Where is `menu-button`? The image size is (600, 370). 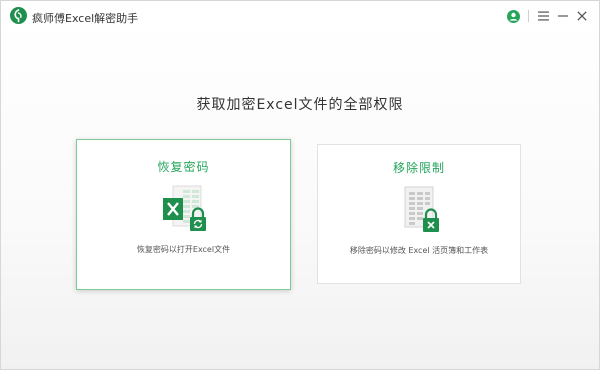 menu-button is located at coordinates (543, 16).